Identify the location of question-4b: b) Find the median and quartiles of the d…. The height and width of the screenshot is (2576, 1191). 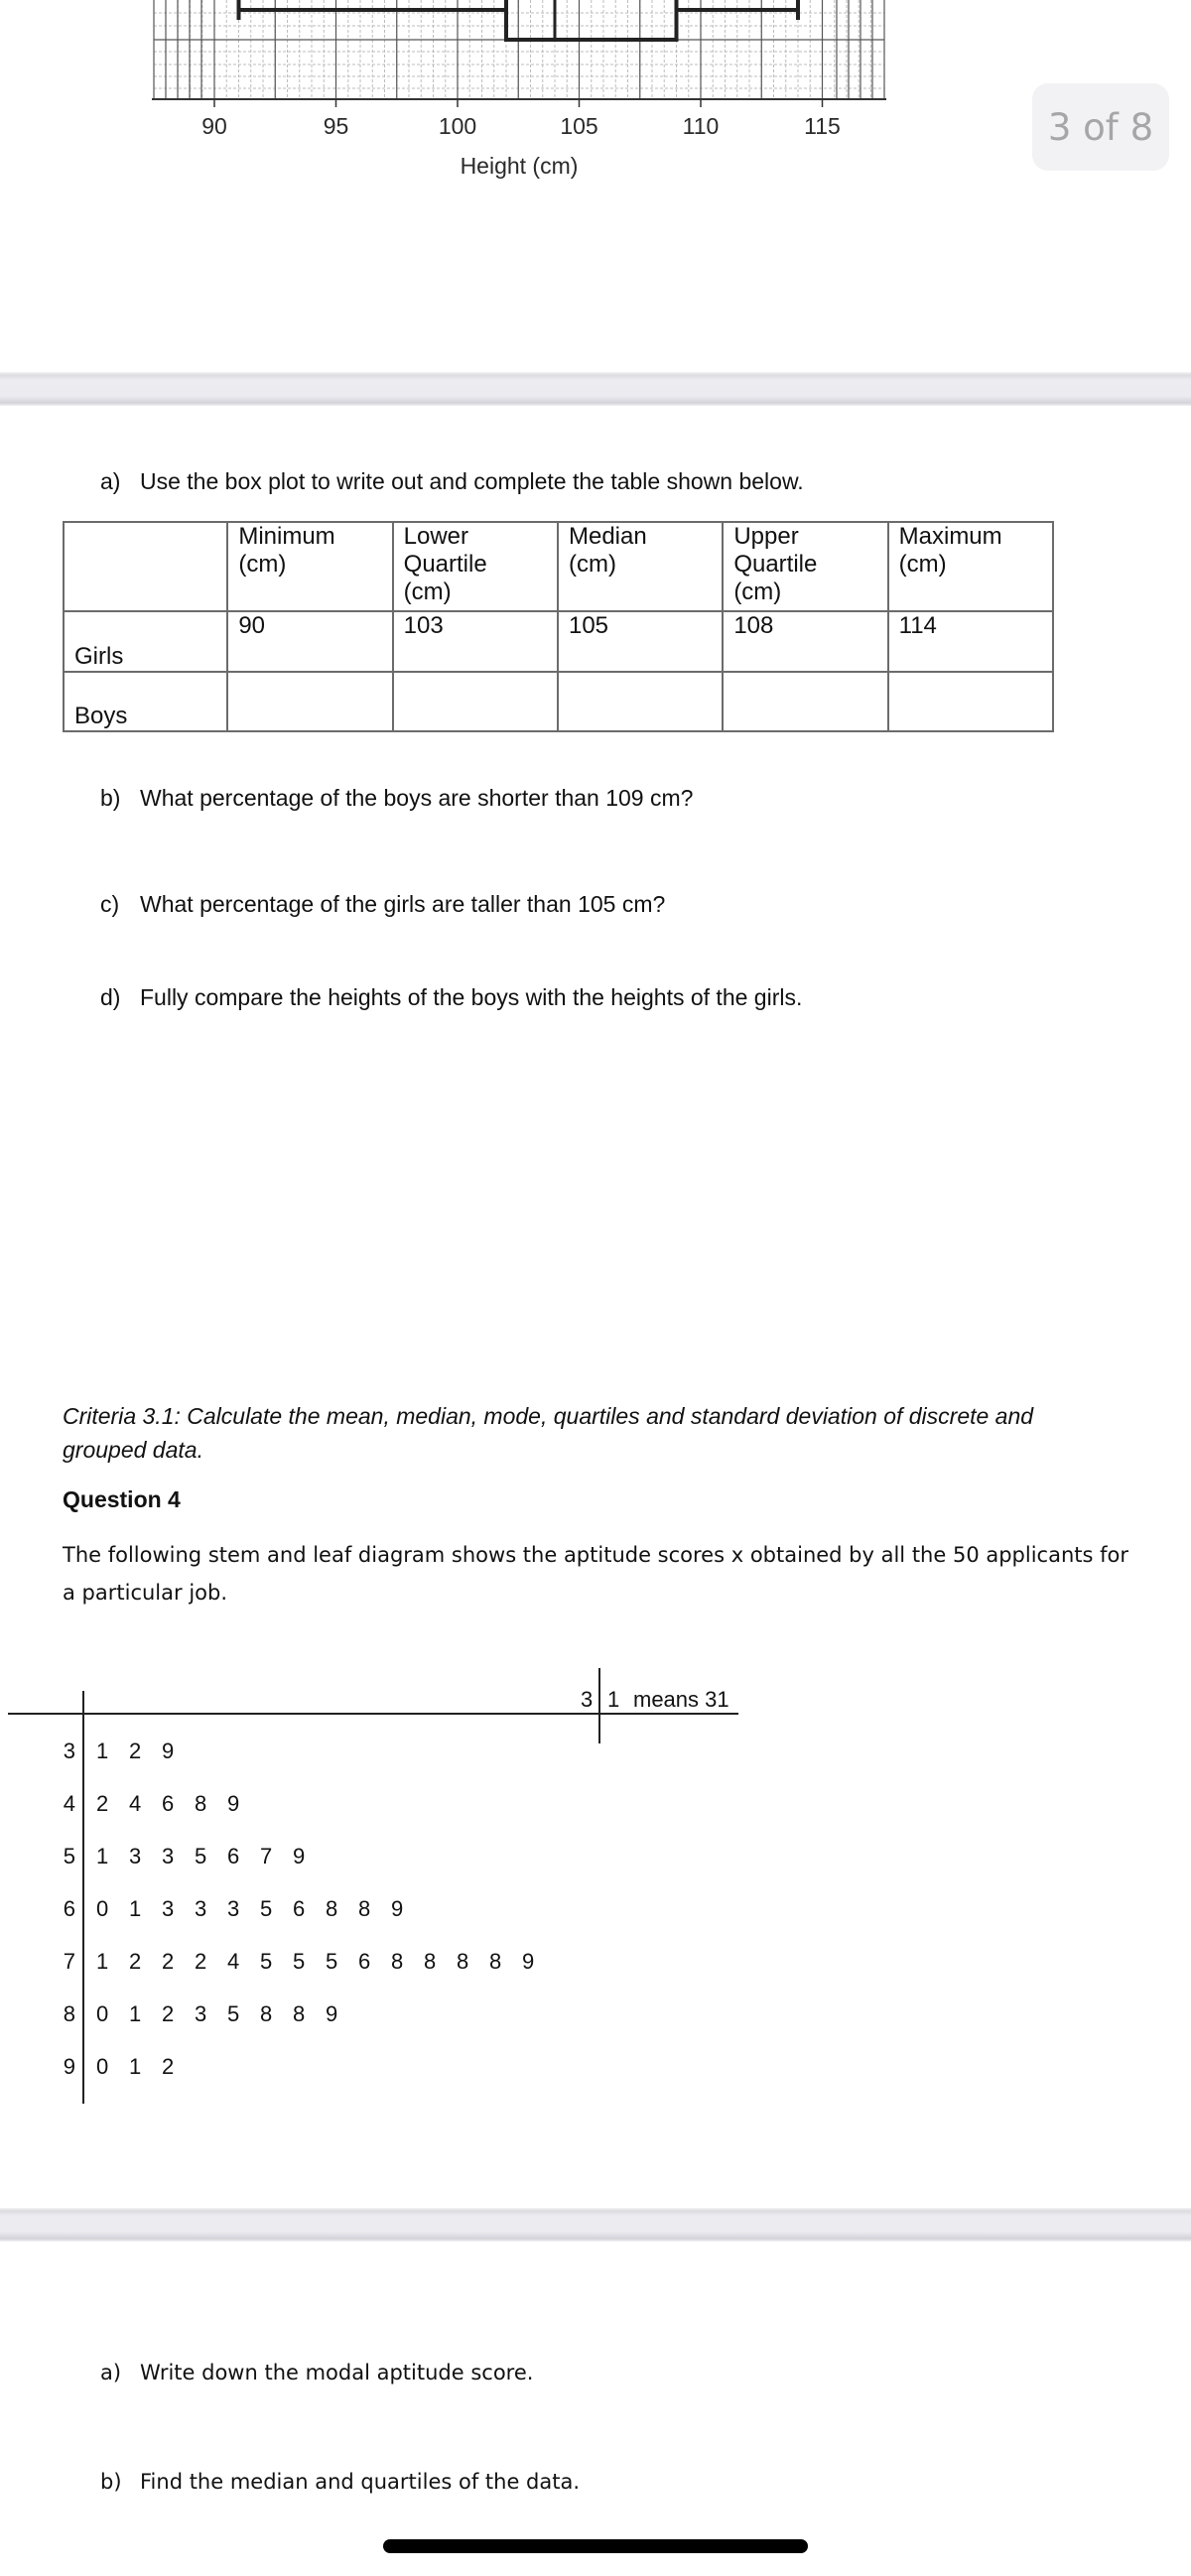
(340, 2482).